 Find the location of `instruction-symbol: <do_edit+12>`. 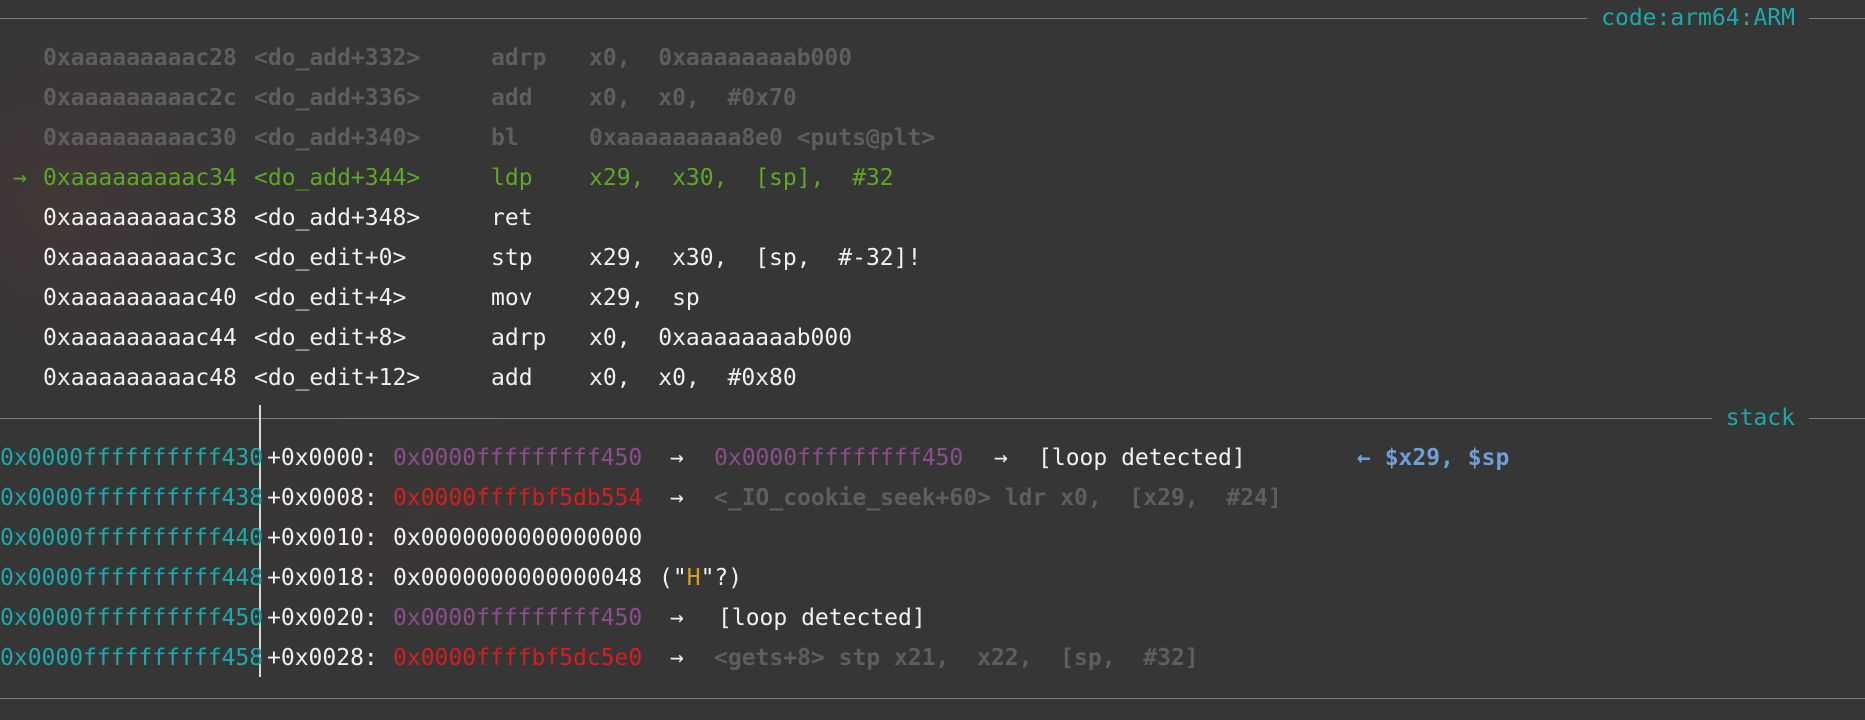

instruction-symbol: <do_edit+12> is located at coordinates (337, 378).